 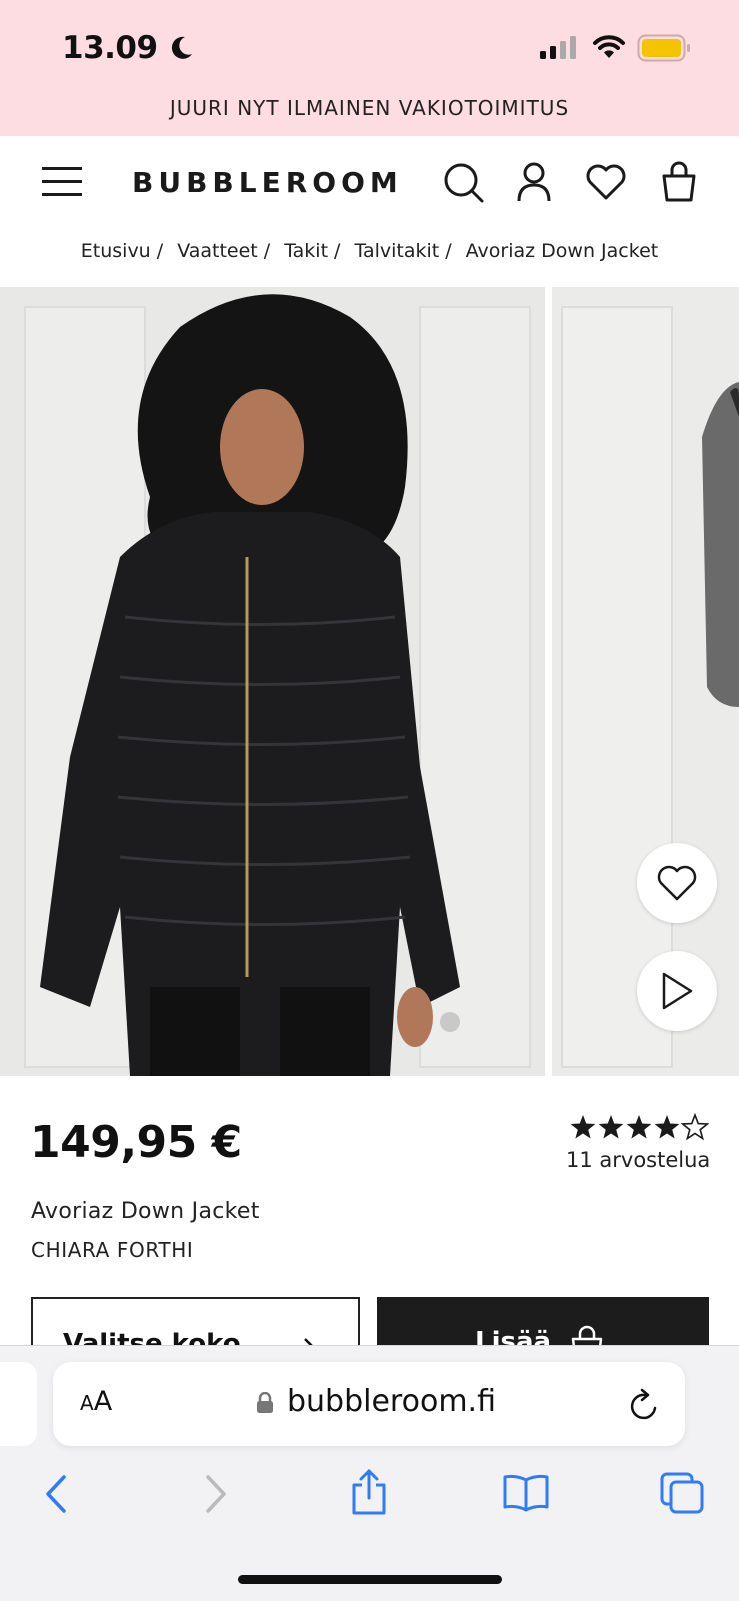 What do you see at coordinates (370, 1579) in the screenshot?
I see `home-indicator` at bounding box center [370, 1579].